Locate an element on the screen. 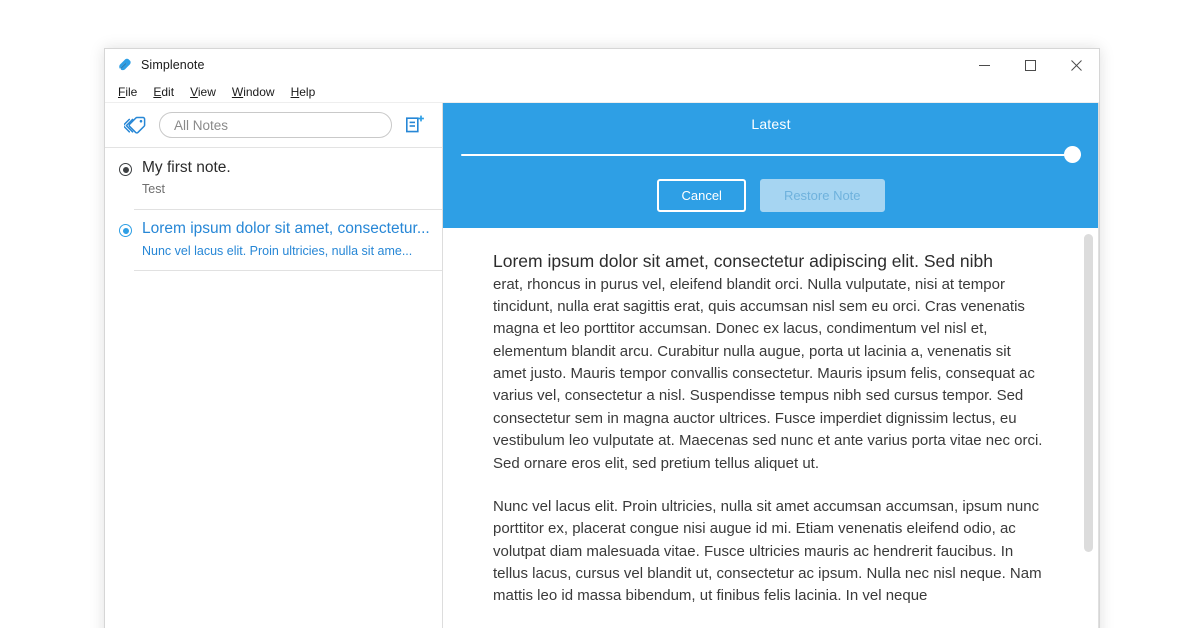 The width and height of the screenshot is (1200, 628). version-label: Latest is located at coordinates (771, 124).